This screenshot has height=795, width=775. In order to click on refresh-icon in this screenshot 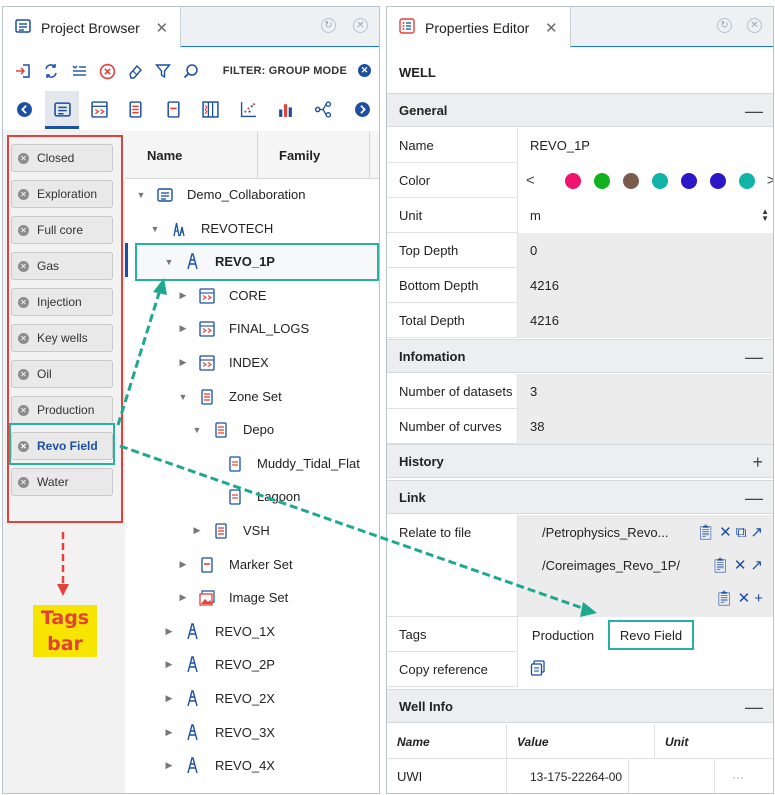, I will do `click(51, 71)`.